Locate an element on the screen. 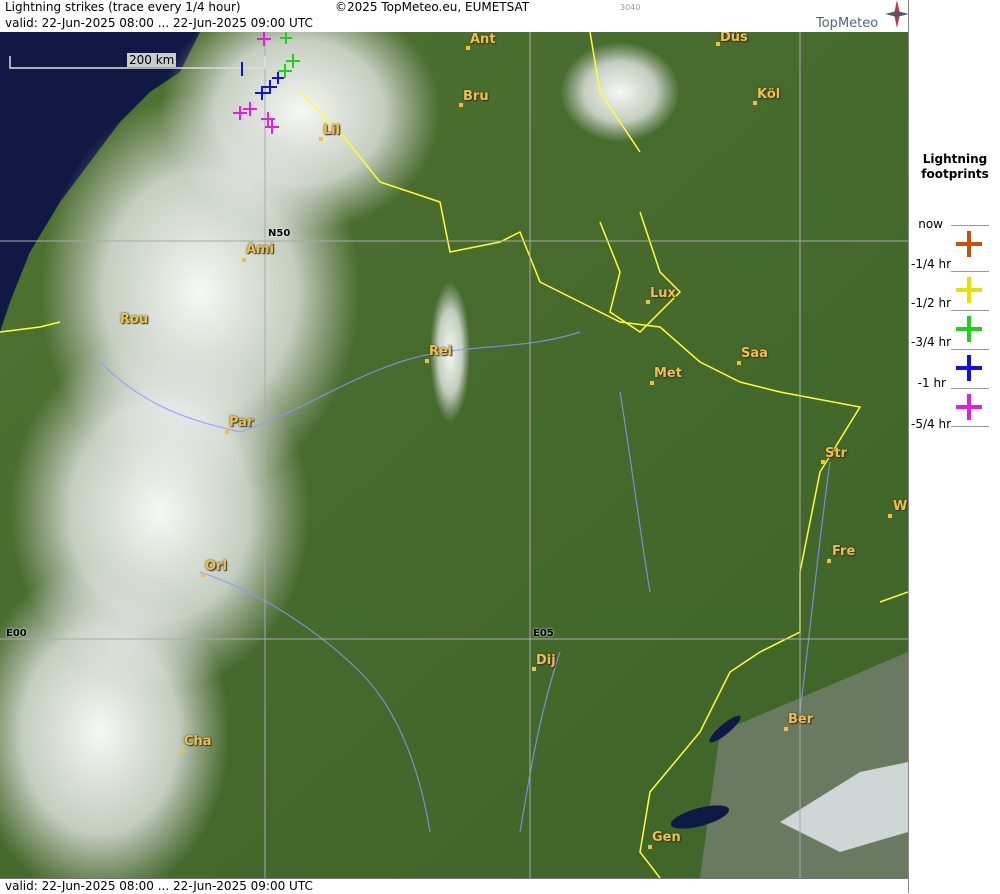  map-code: 3040 is located at coordinates (630, 7).